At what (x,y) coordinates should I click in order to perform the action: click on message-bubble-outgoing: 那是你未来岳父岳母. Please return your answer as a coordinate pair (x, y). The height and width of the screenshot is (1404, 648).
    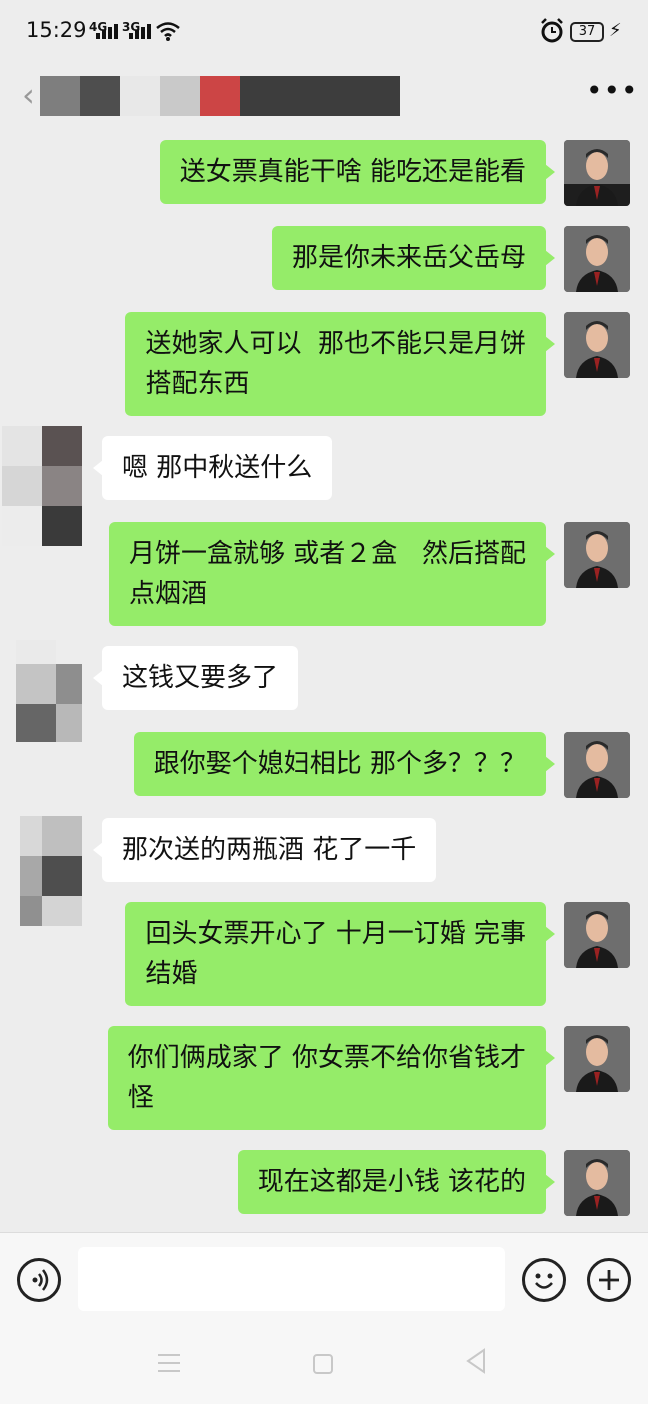
    Looking at the image, I should click on (413, 258).